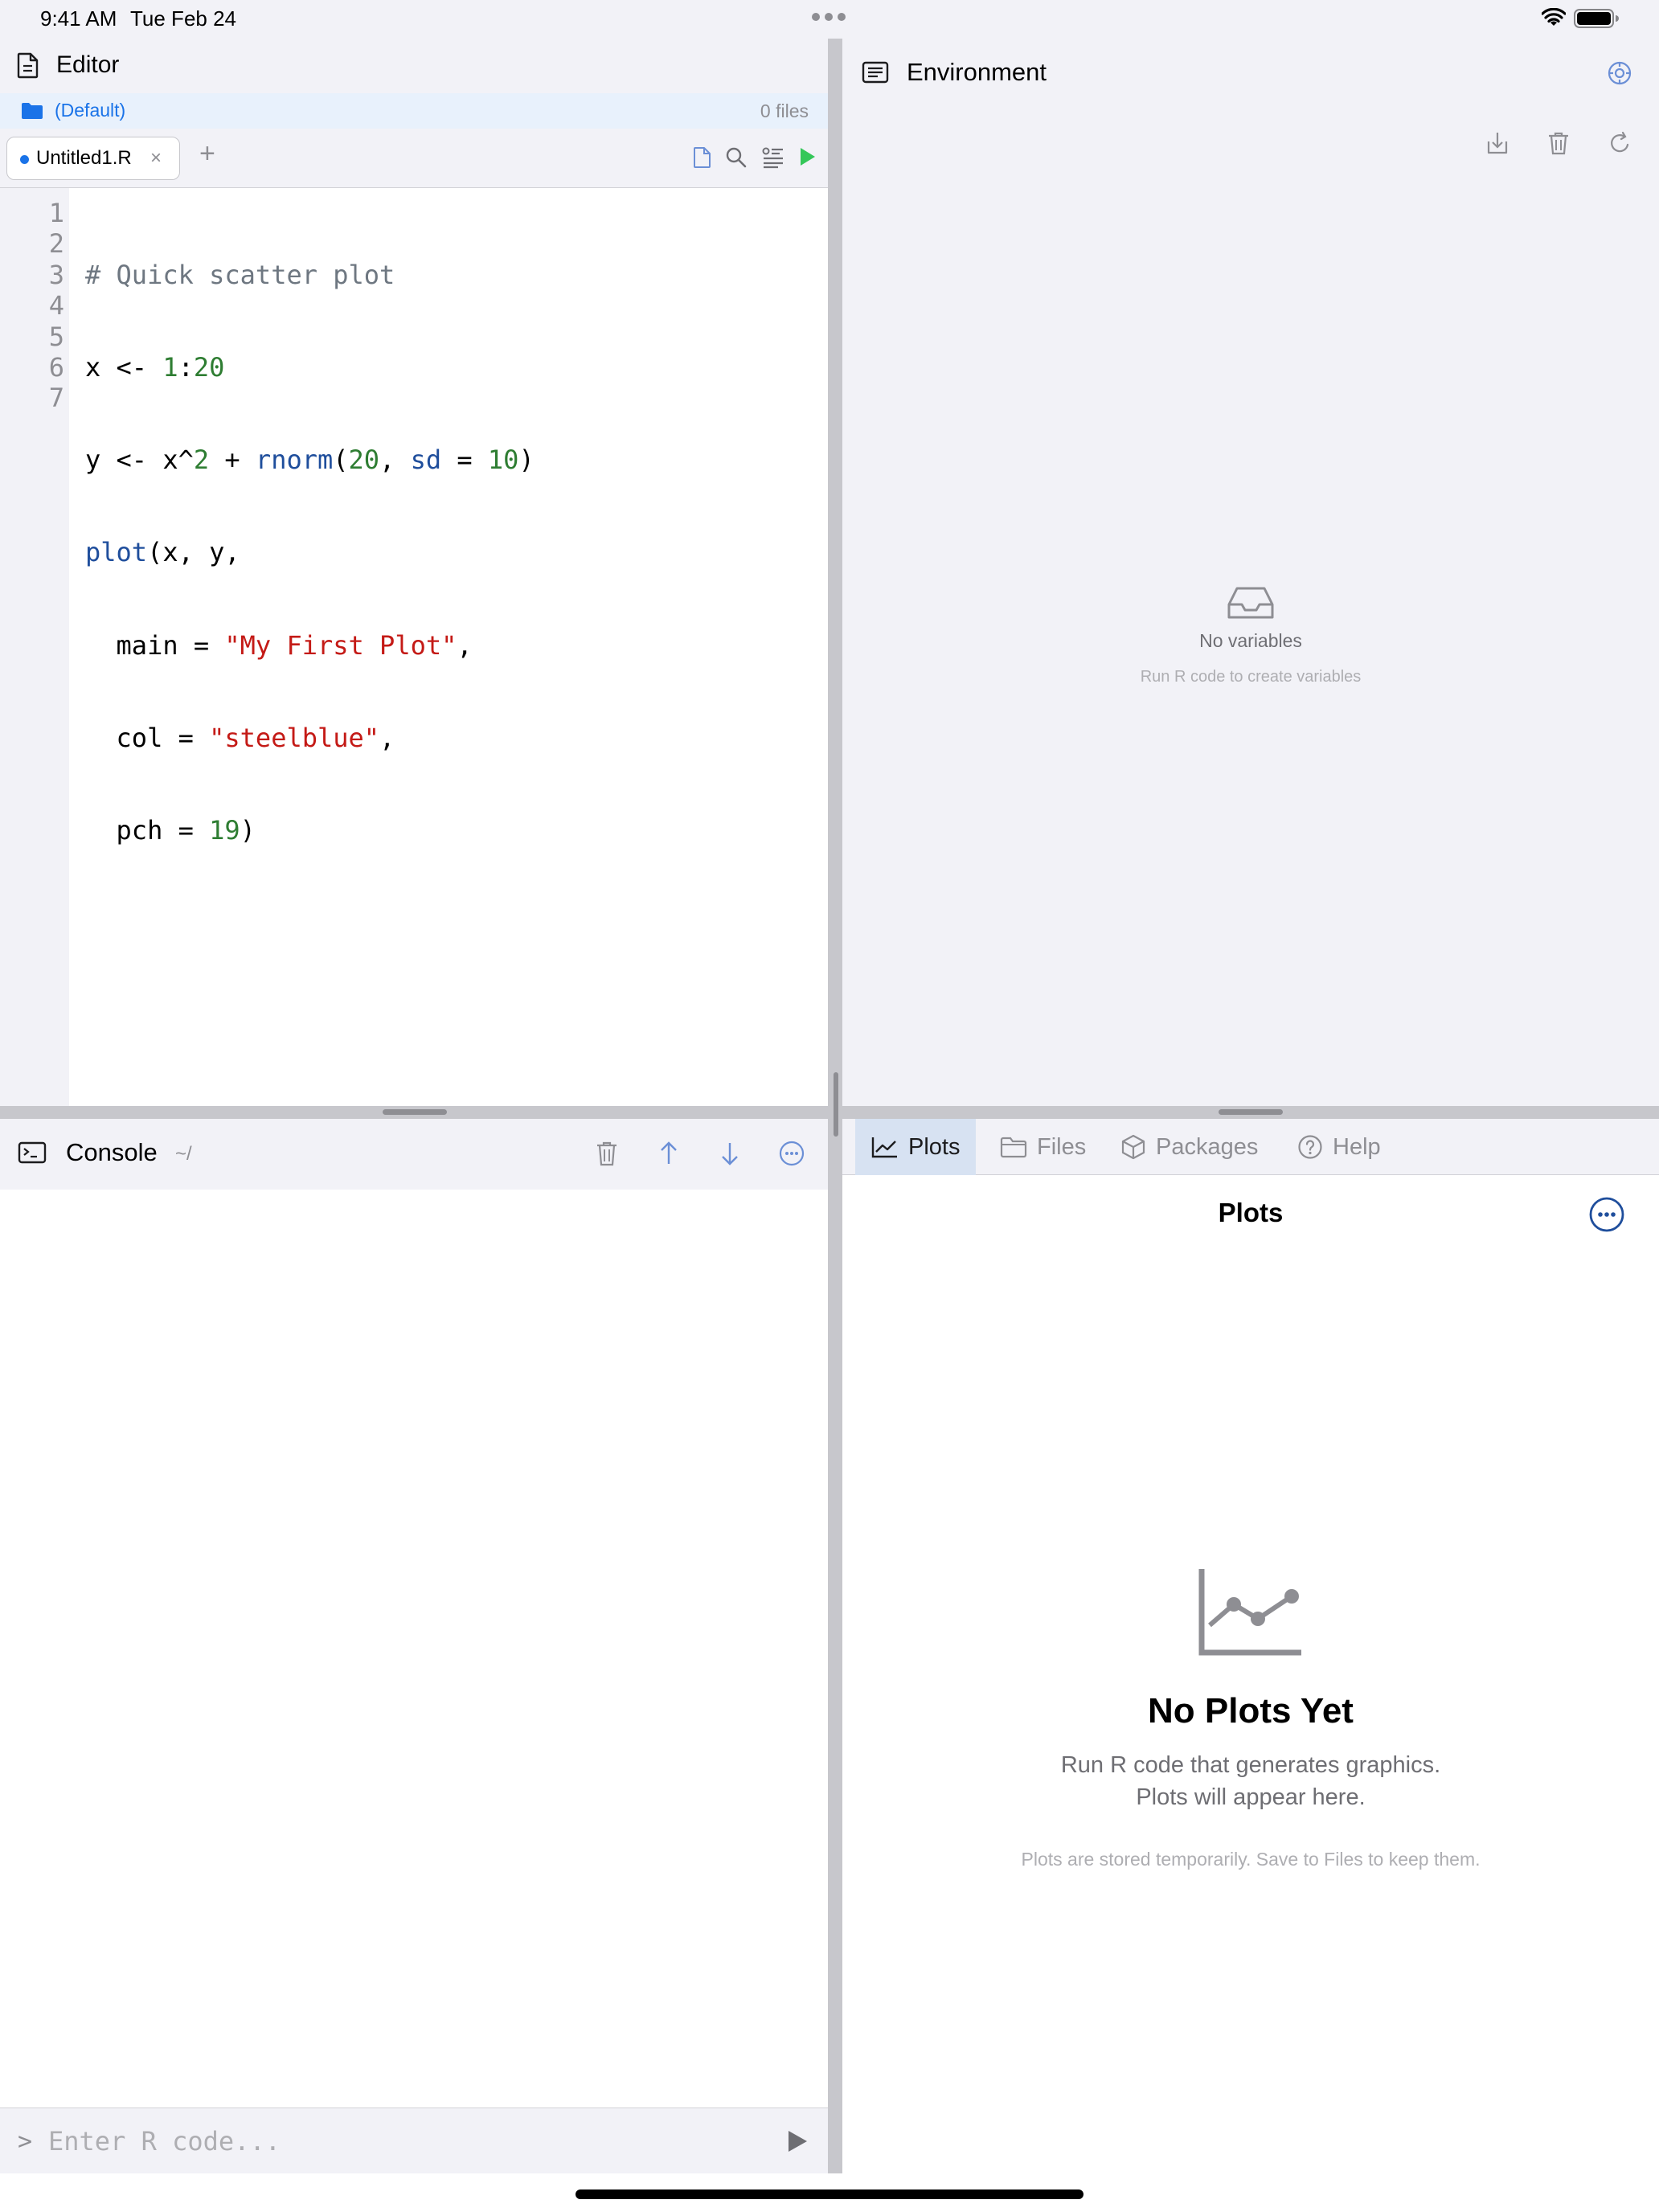  I want to click on line-number: 5, so click(56, 336).